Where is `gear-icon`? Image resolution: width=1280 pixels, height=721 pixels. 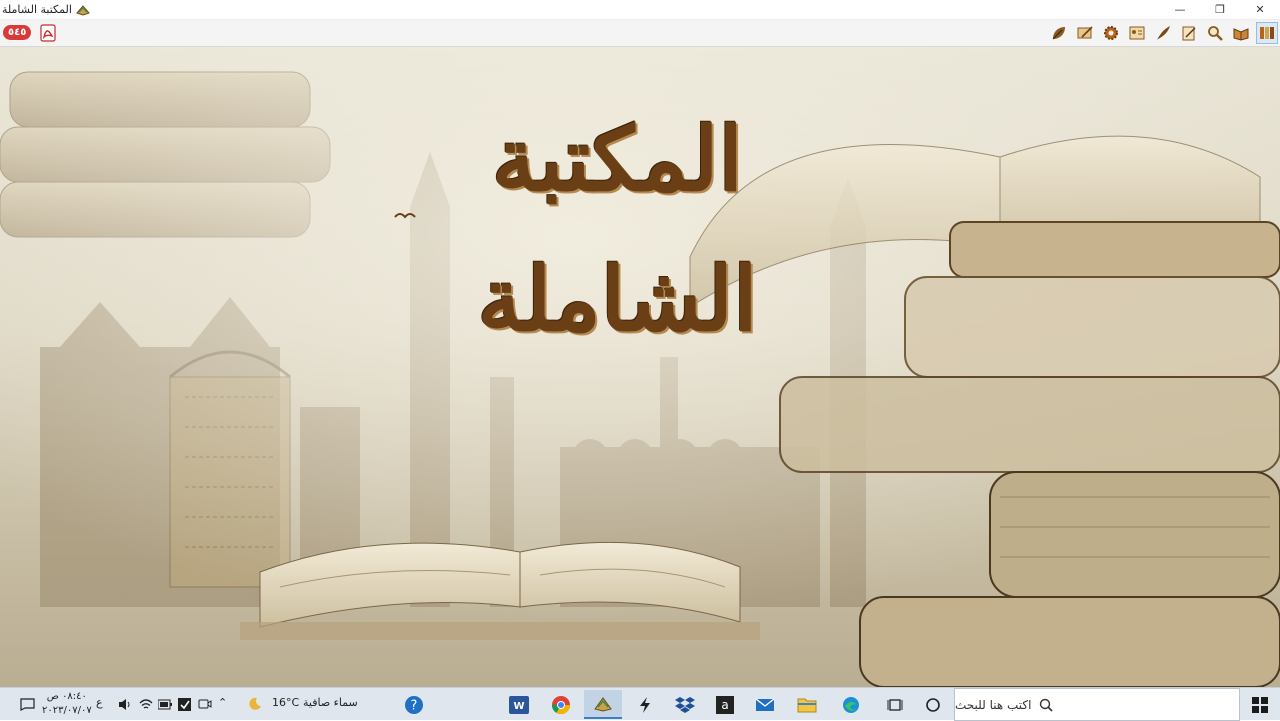
gear-icon is located at coordinates (1111, 33).